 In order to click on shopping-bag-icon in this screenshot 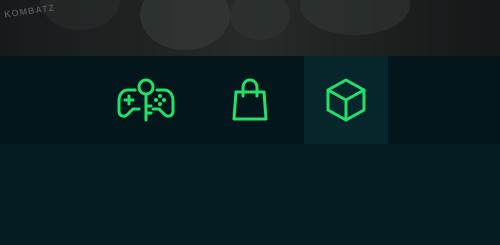, I will do `click(250, 99)`.